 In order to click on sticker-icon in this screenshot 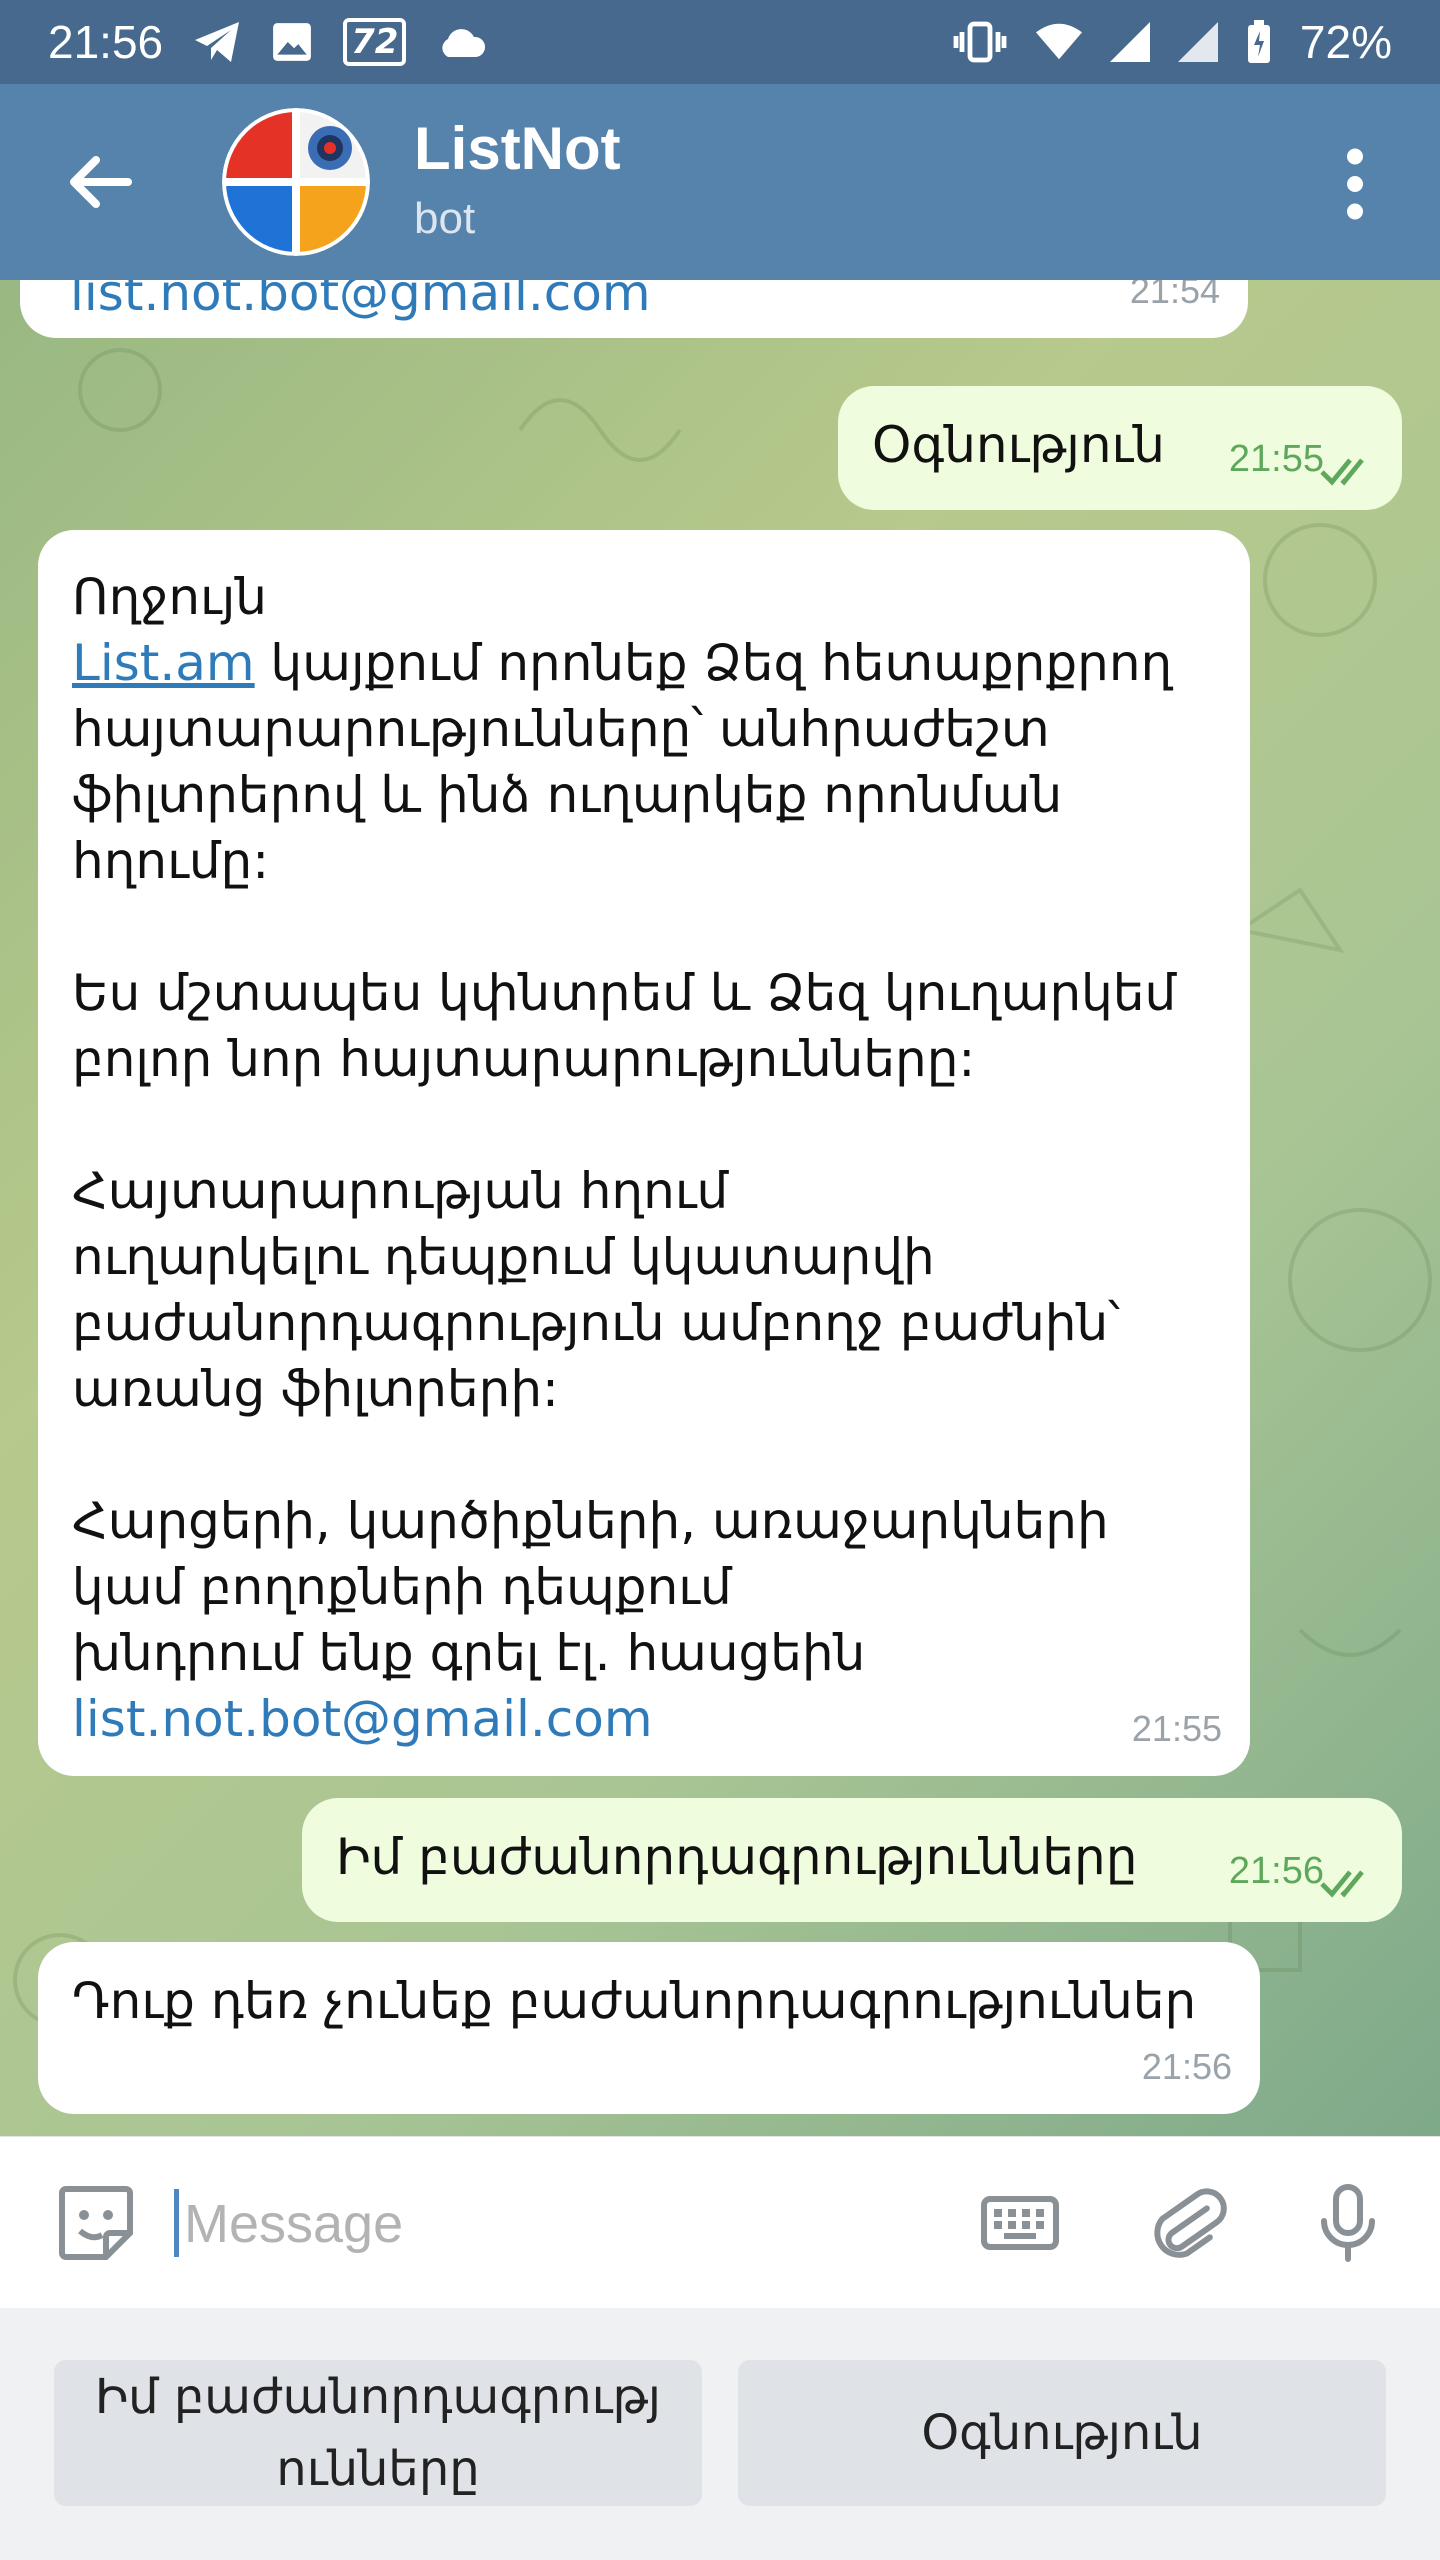, I will do `click(96, 2223)`.